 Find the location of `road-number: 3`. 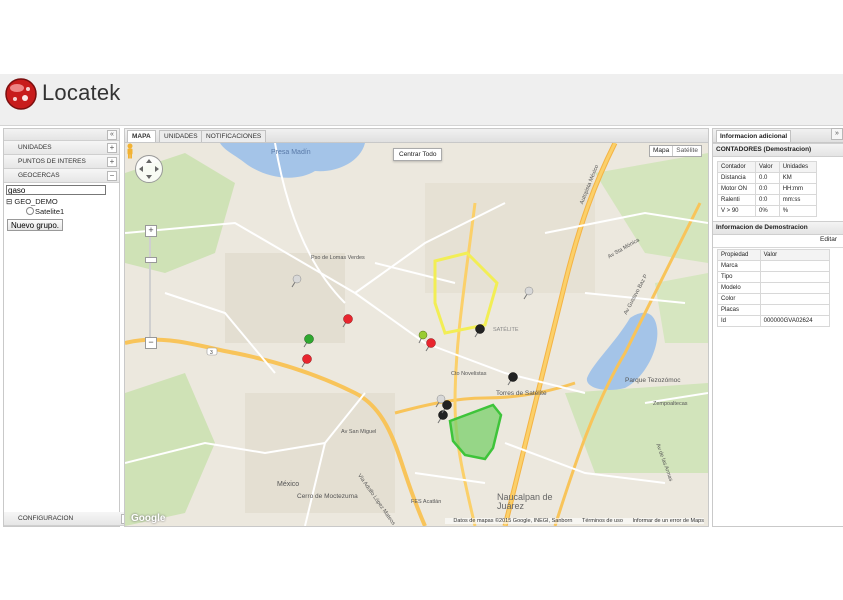

road-number: 3 is located at coordinates (211, 353).